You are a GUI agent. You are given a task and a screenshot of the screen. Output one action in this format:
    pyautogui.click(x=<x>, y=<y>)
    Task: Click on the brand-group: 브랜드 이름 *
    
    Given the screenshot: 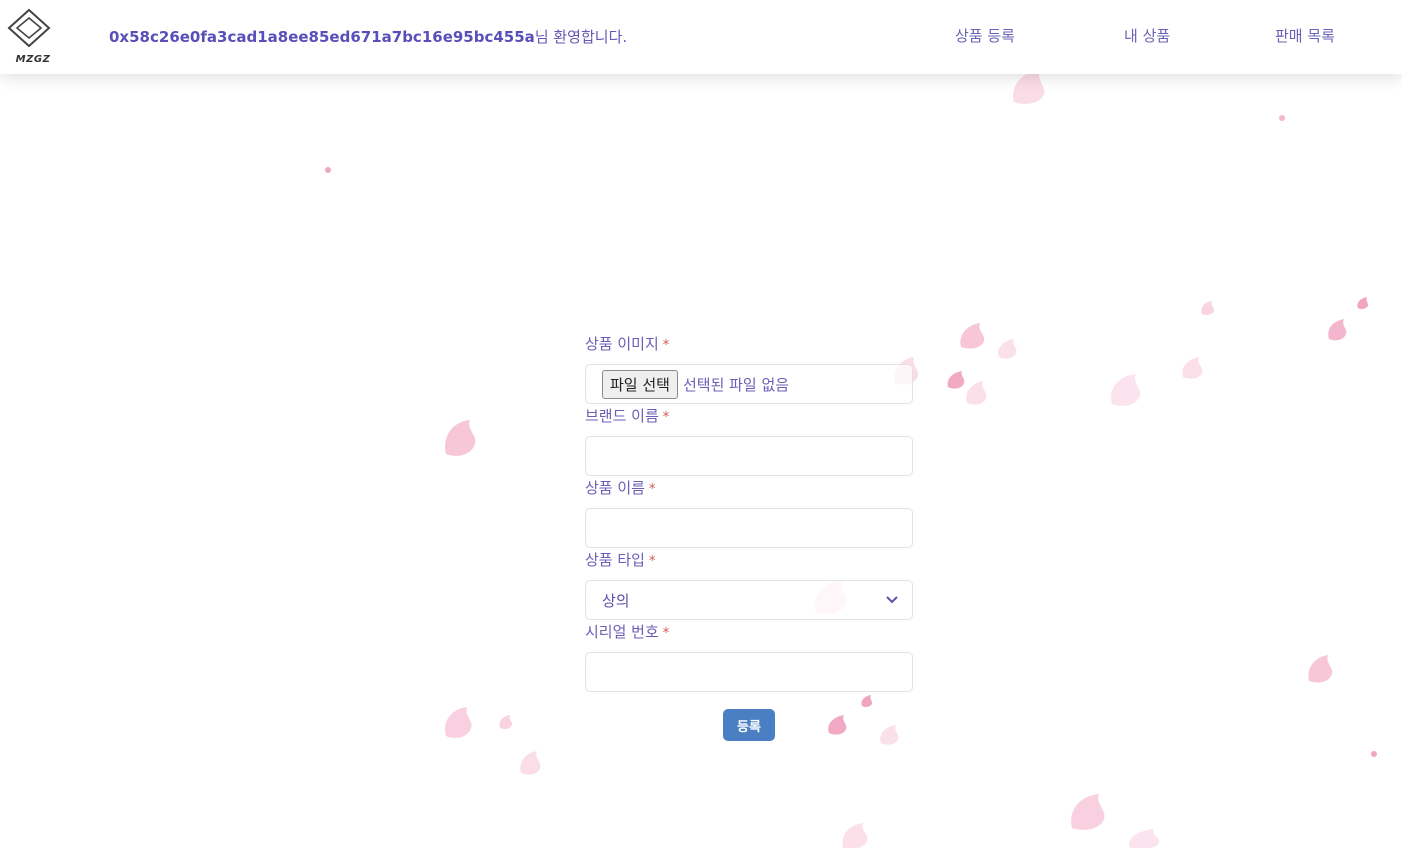 What is the action you would take?
    pyautogui.click(x=749, y=440)
    